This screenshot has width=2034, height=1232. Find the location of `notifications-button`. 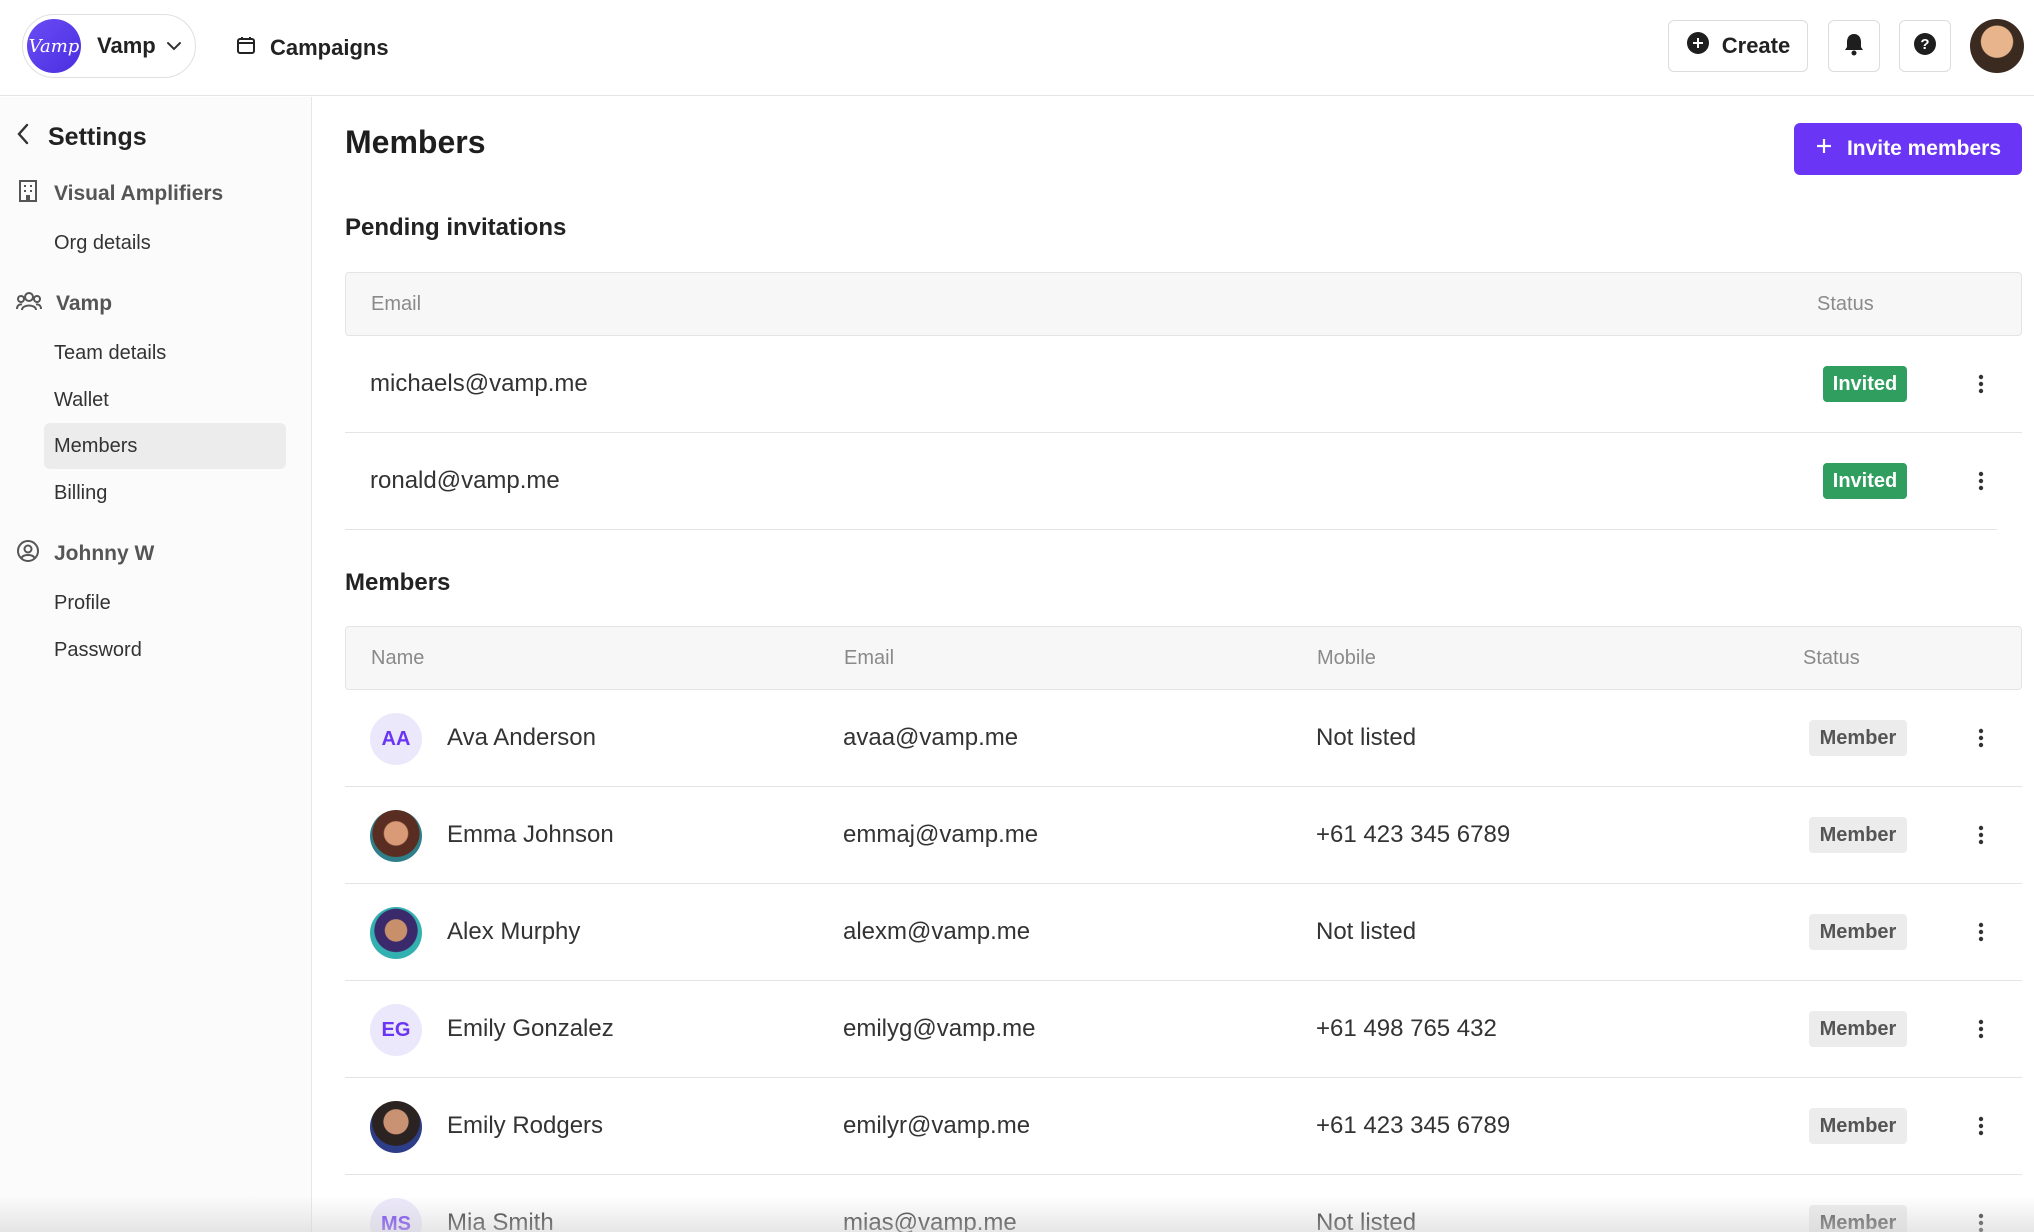

notifications-button is located at coordinates (1854, 46).